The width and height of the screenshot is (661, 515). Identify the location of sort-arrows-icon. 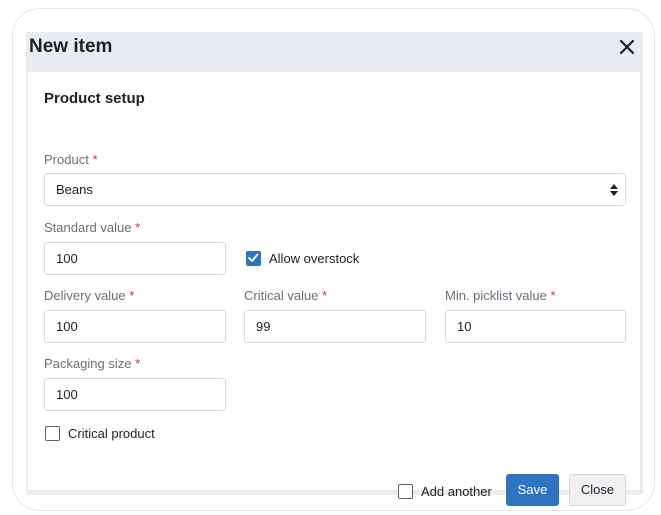
(614, 190).